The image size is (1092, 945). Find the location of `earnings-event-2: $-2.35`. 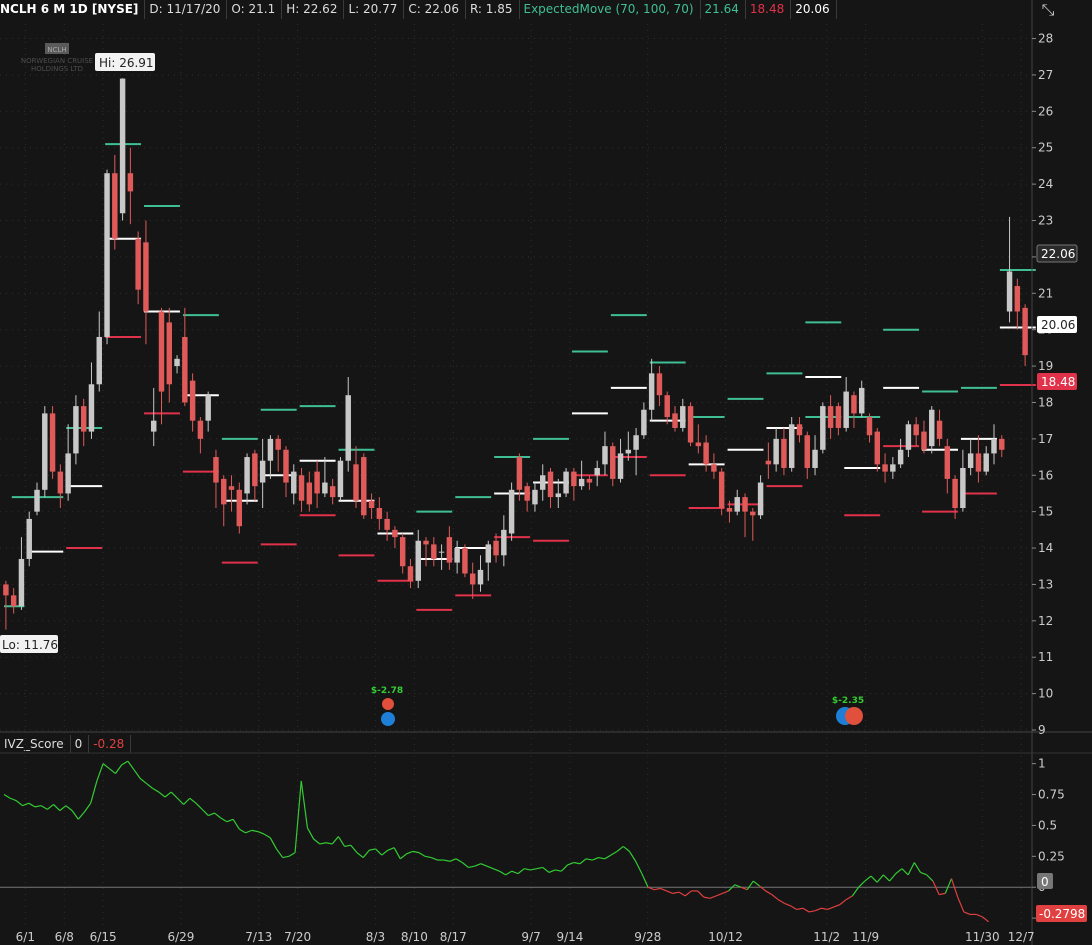

earnings-event-2: $-2.35 is located at coordinates (848, 710).